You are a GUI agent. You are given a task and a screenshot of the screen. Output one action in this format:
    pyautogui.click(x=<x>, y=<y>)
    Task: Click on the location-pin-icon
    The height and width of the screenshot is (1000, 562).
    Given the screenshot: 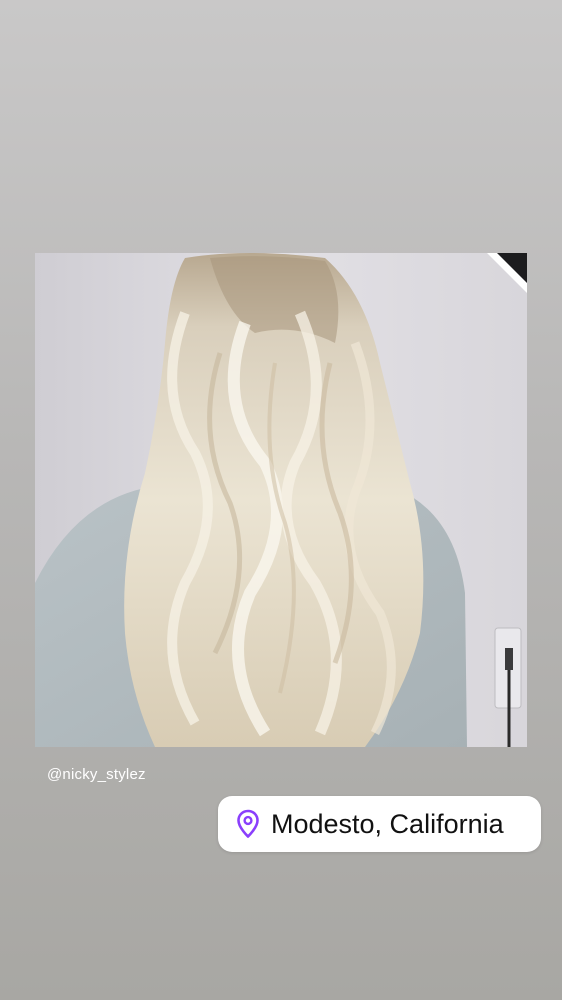 What is the action you would take?
    pyautogui.click(x=248, y=824)
    